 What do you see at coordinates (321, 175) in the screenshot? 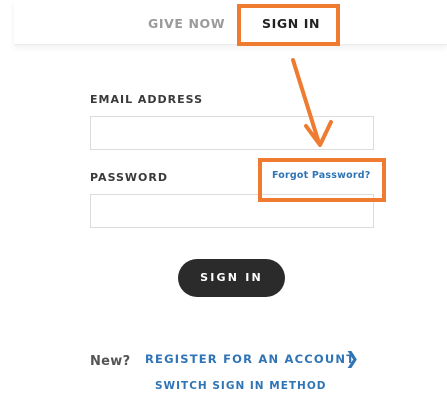
I see `forgot-password-link: Forgot Password?` at bounding box center [321, 175].